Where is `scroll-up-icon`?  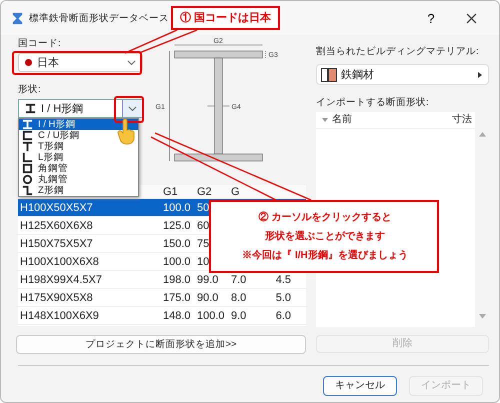 scroll-up-icon is located at coordinates (482, 134).